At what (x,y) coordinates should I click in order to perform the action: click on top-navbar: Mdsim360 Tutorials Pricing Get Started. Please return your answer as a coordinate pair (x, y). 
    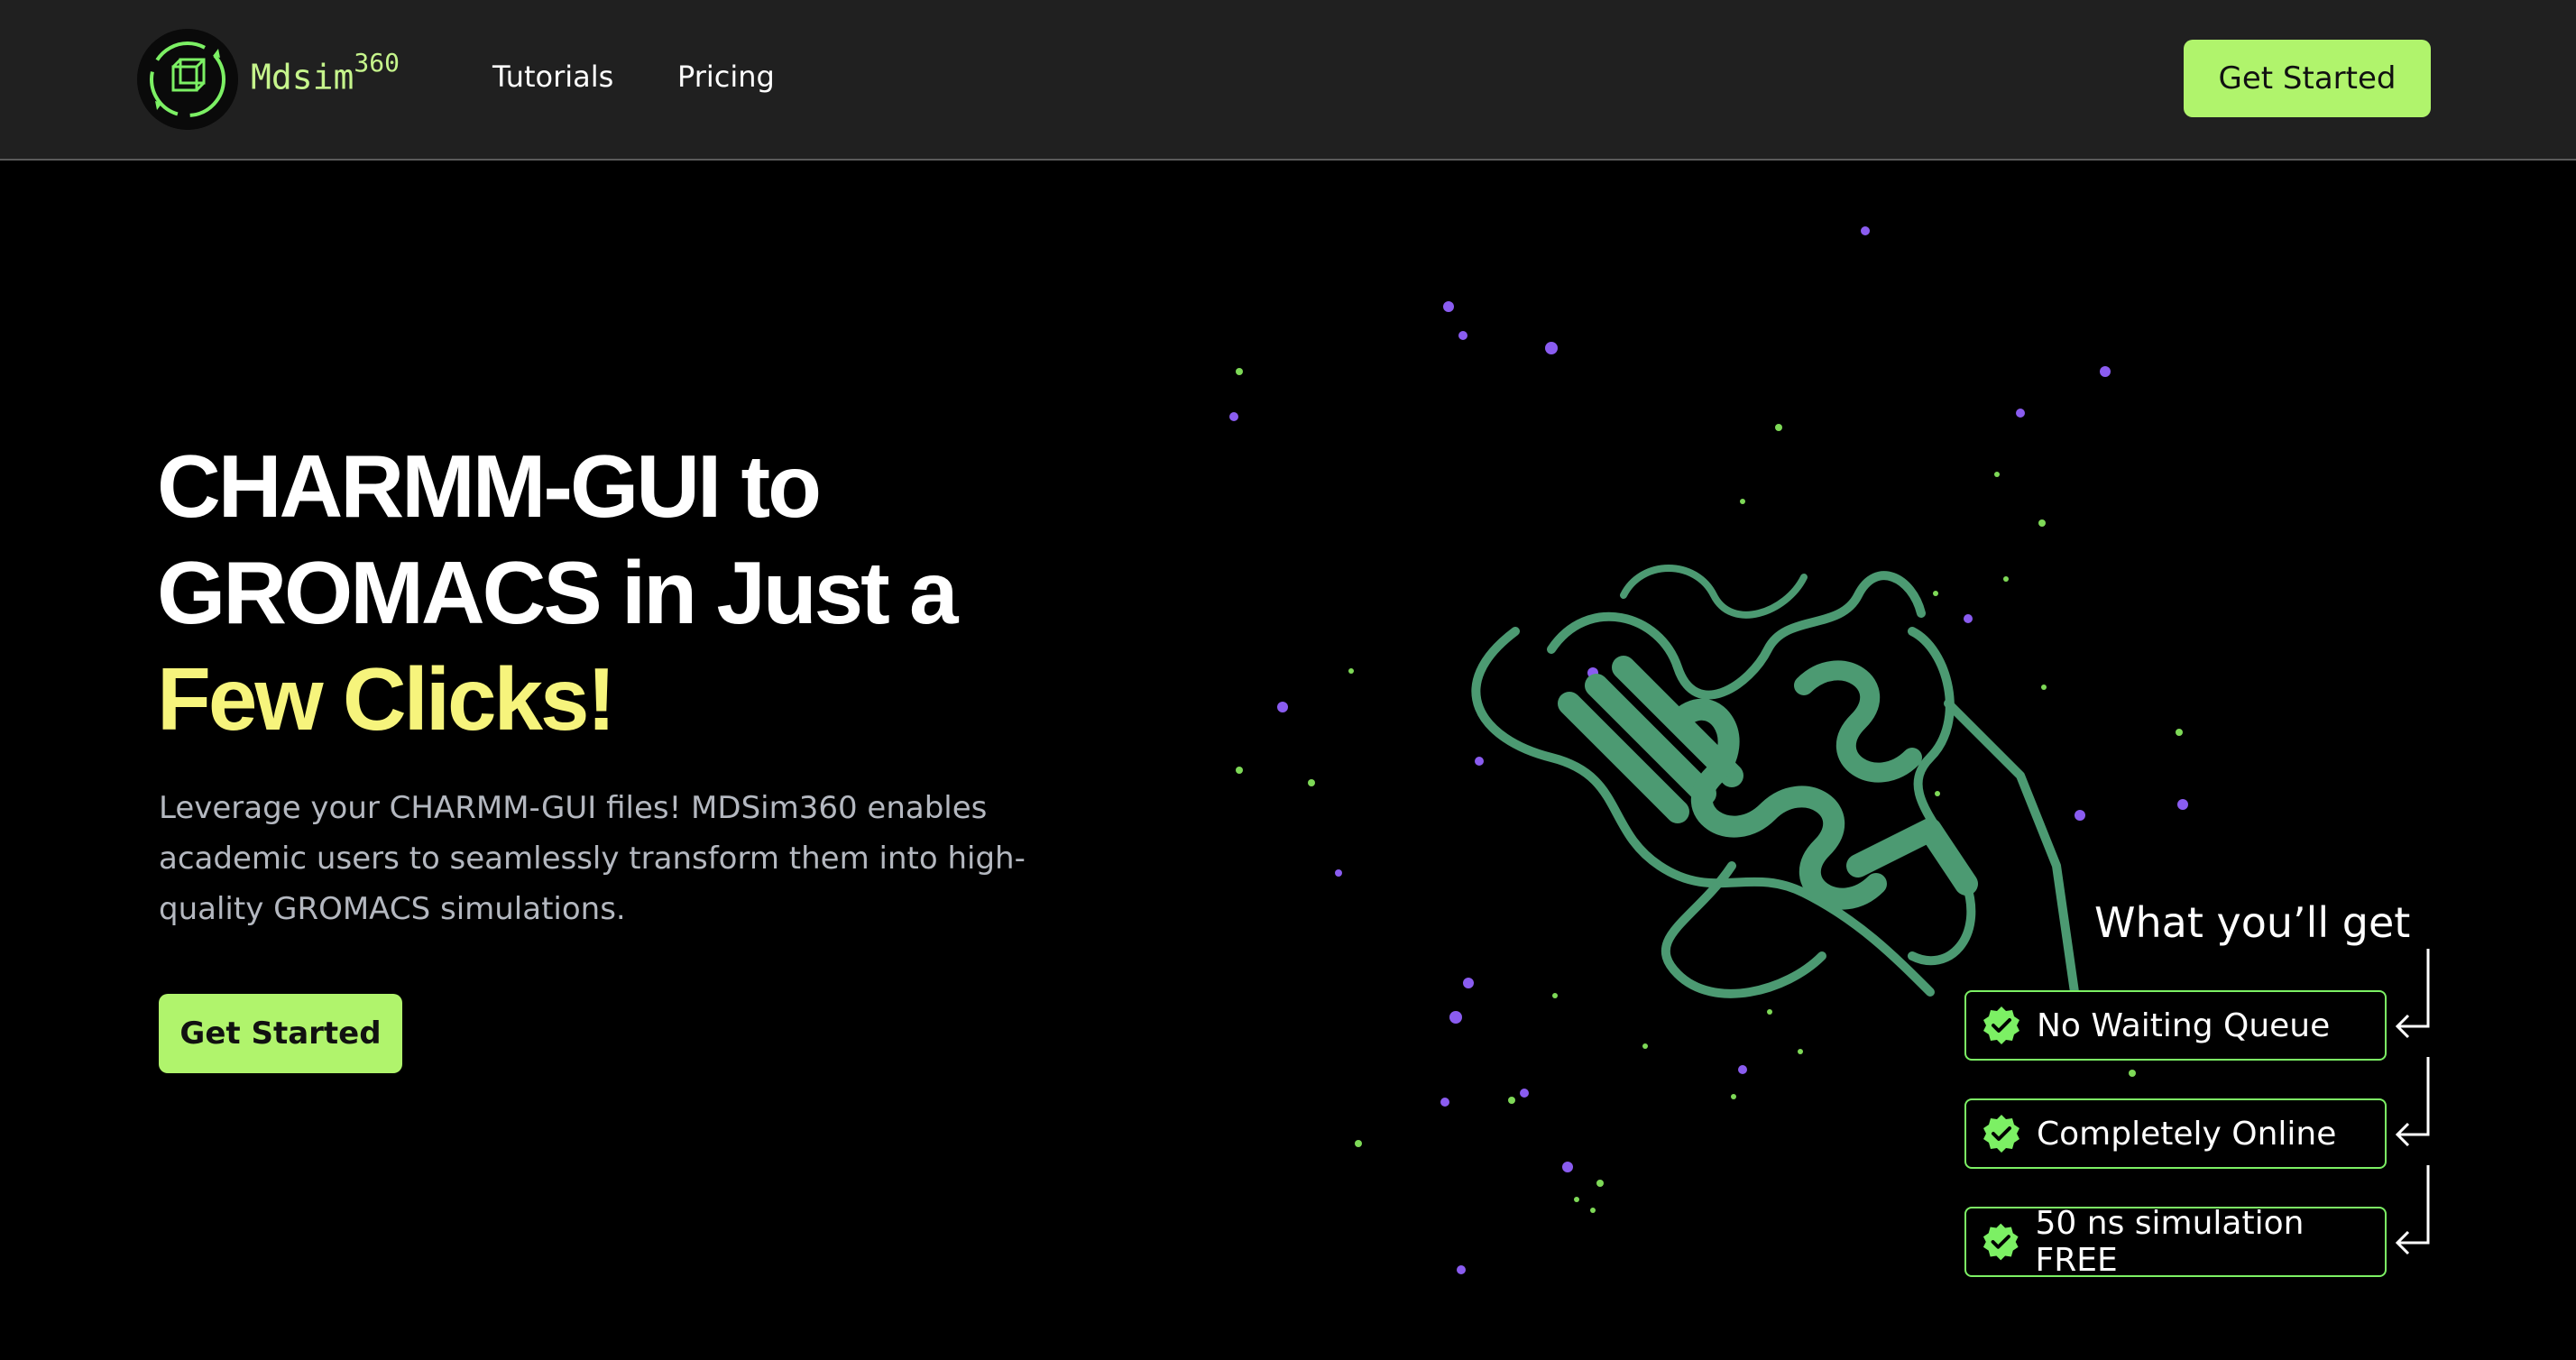
    Looking at the image, I should click on (1288, 80).